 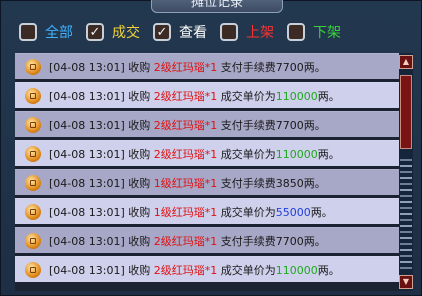 I want to click on filter-view-label: 查看, so click(x=193, y=33).